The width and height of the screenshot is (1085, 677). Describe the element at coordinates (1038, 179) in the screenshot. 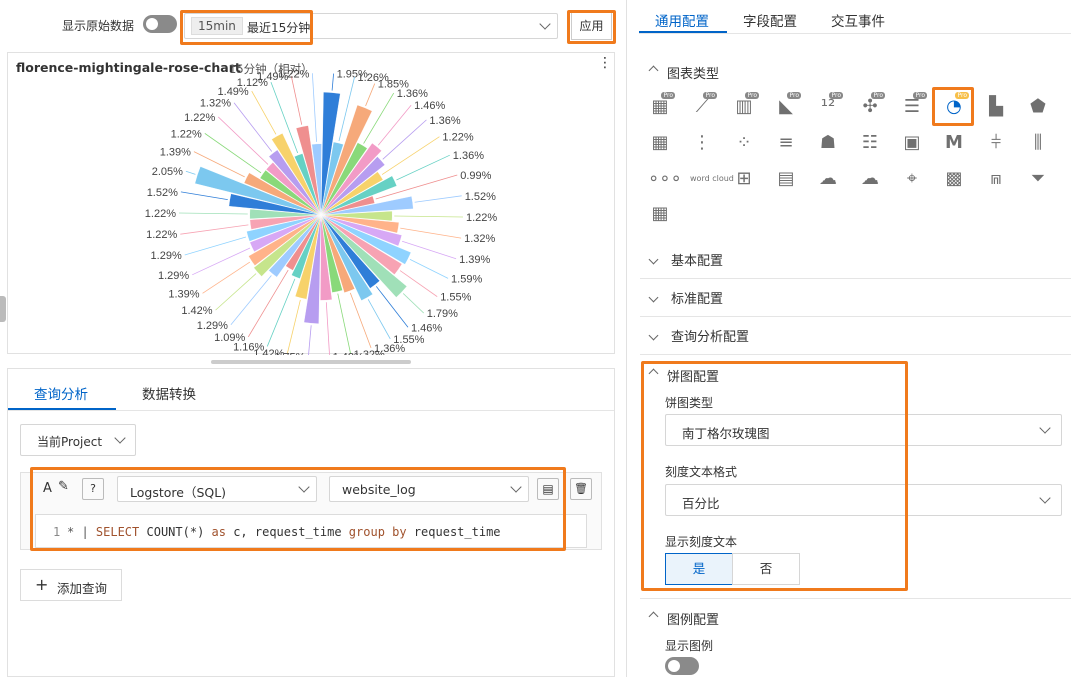

I see `funnel-icon: ⏷` at that location.